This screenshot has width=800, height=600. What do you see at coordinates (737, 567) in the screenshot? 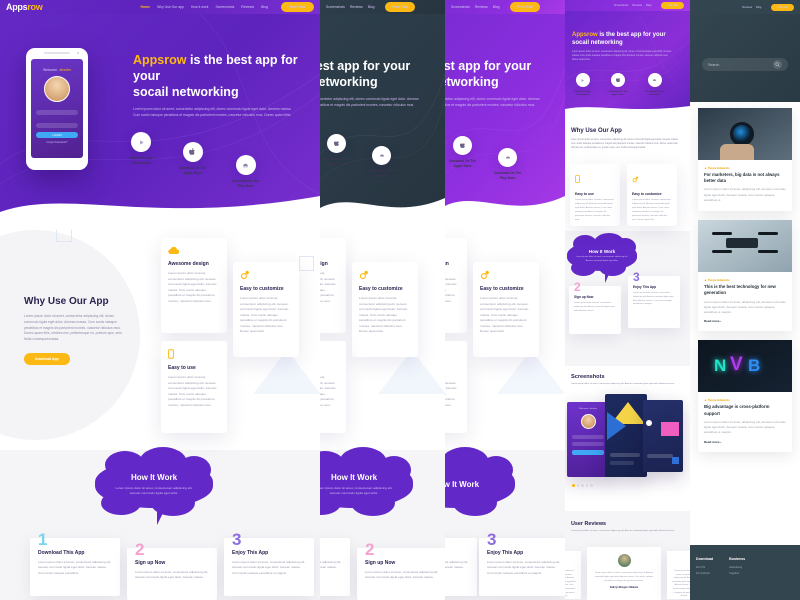
I see `footer-link: Advertising` at bounding box center [737, 567].